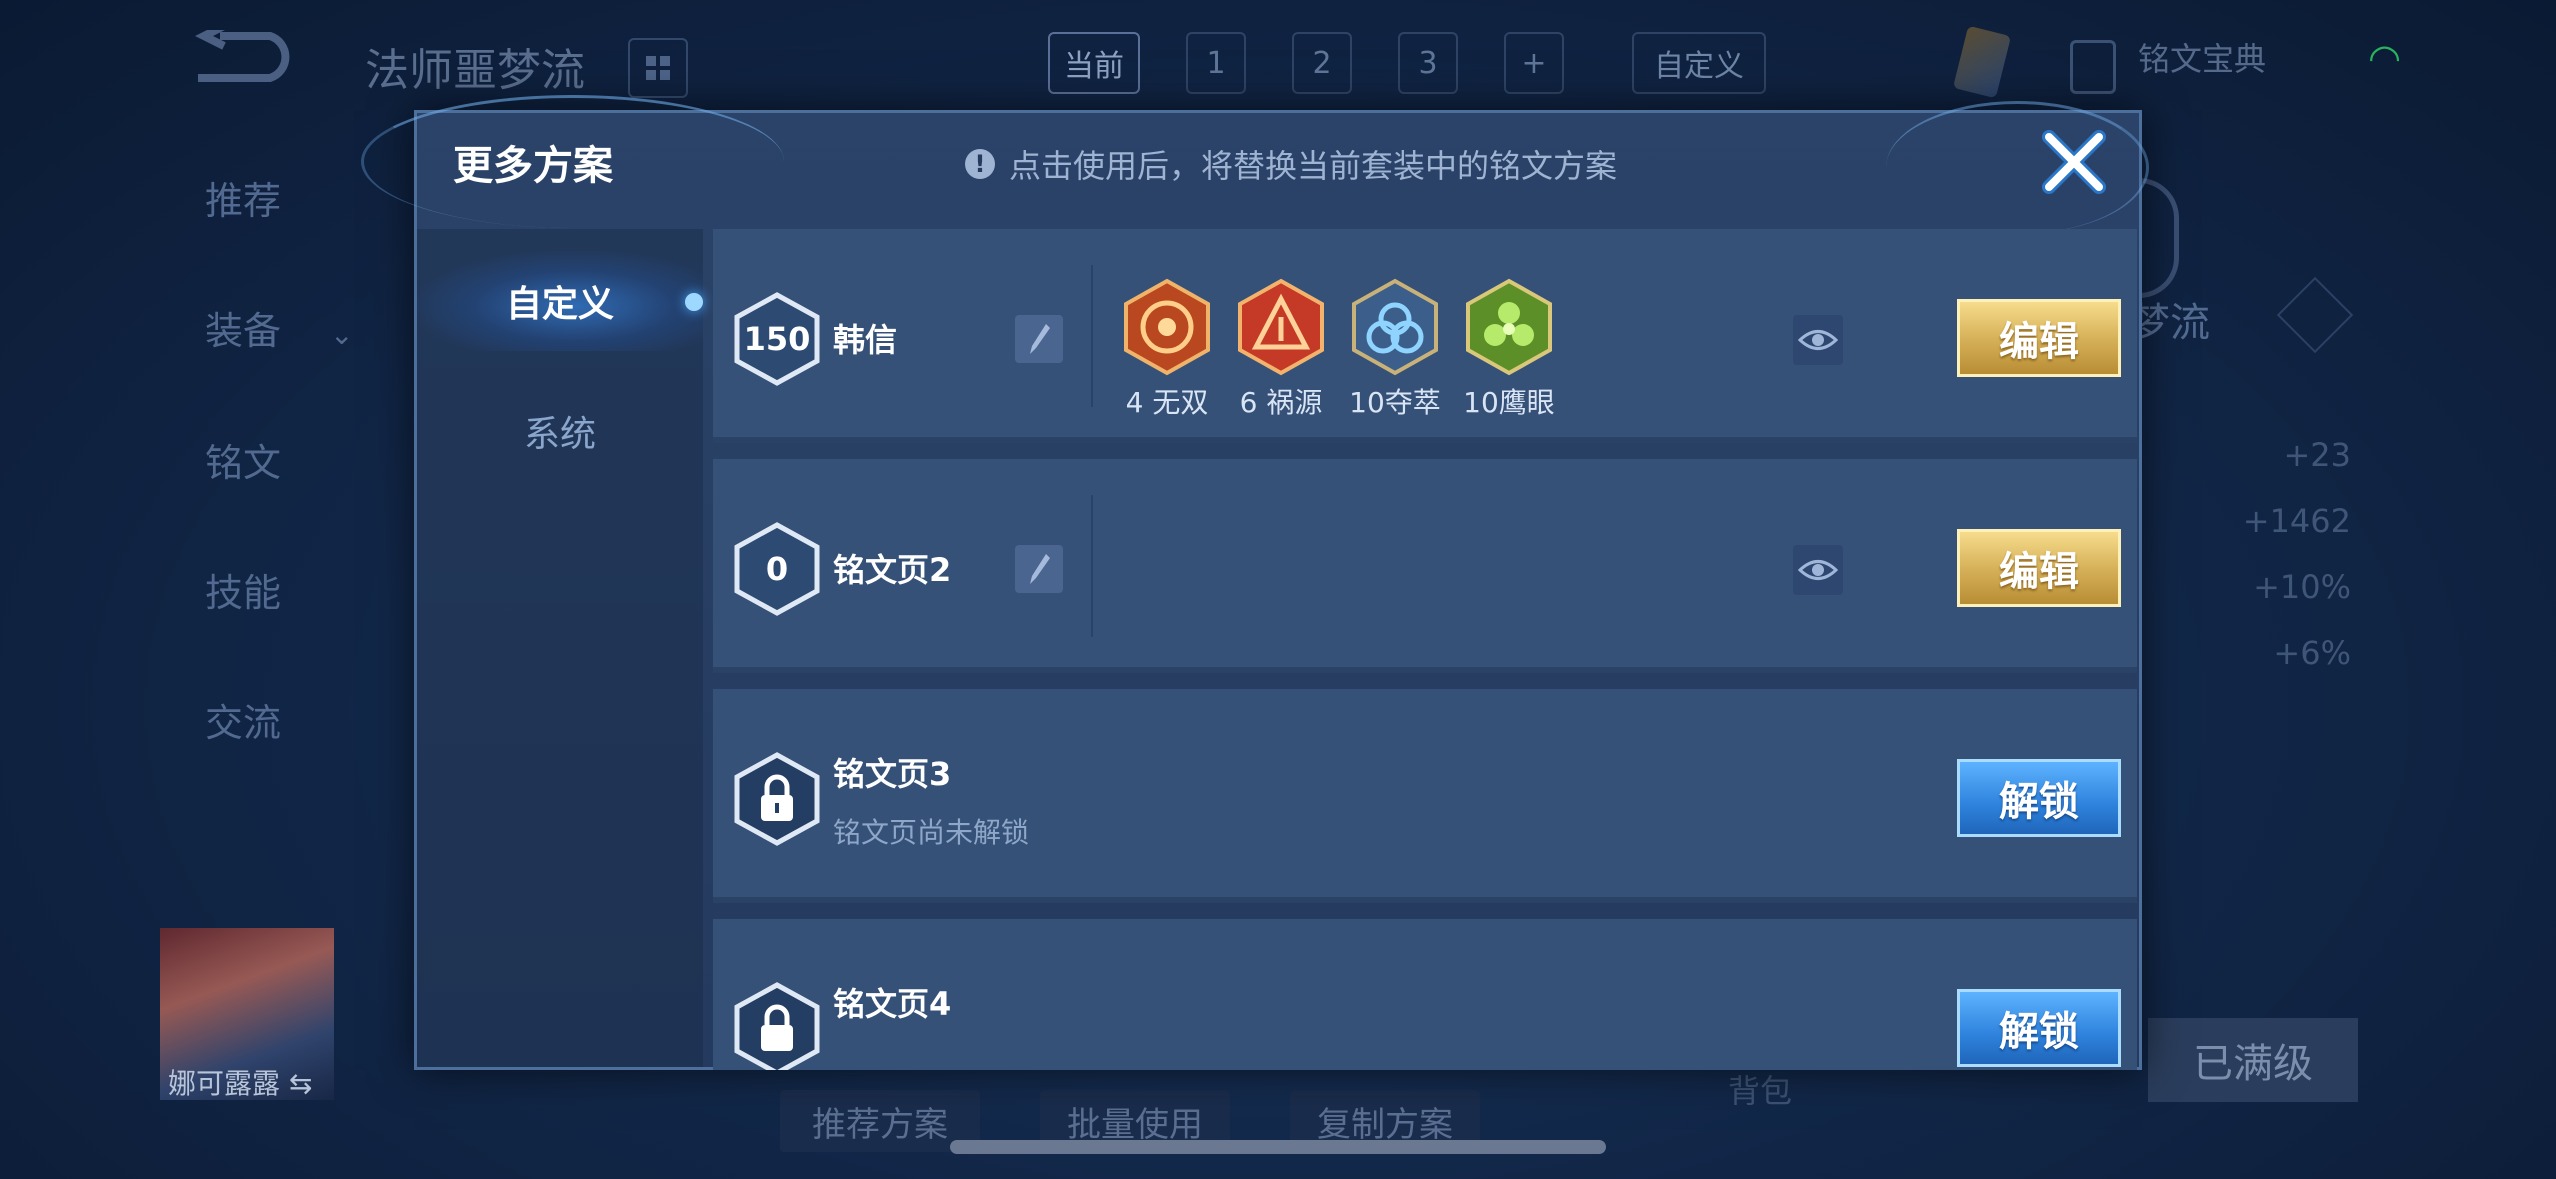  What do you see at coordinates (2385, 58) in the screenshot?
I see `wifi-icon: ◠` at bounding box center [2385, 58].